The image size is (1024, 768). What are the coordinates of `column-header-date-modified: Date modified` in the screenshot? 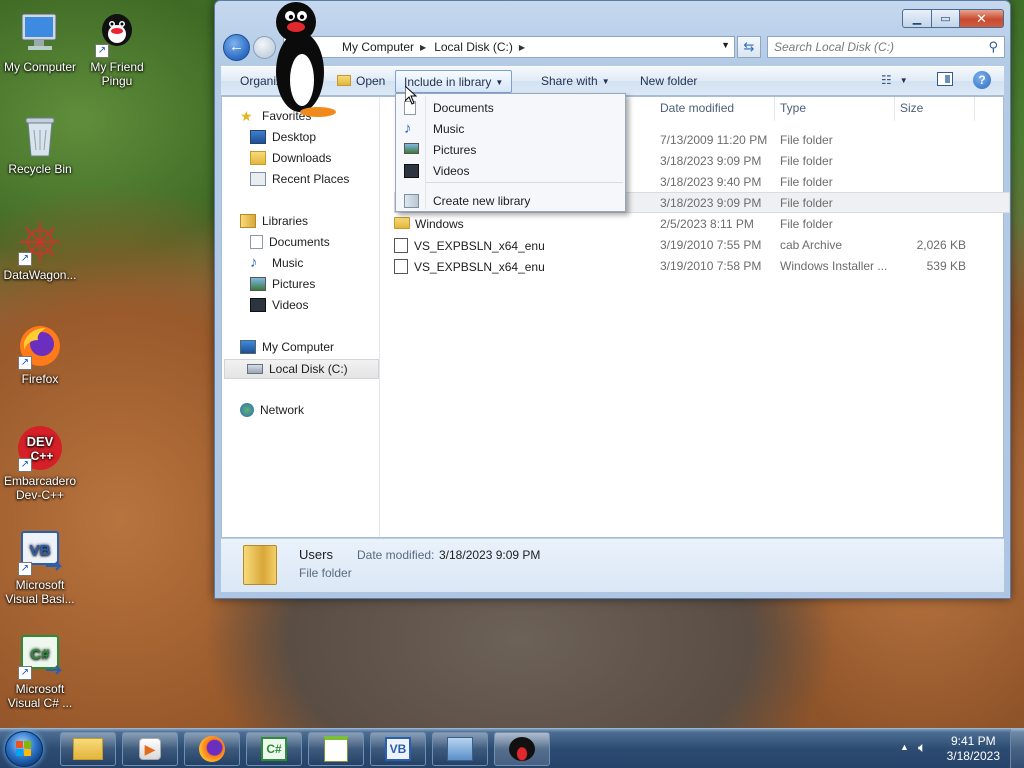 It's located at (697, 108).